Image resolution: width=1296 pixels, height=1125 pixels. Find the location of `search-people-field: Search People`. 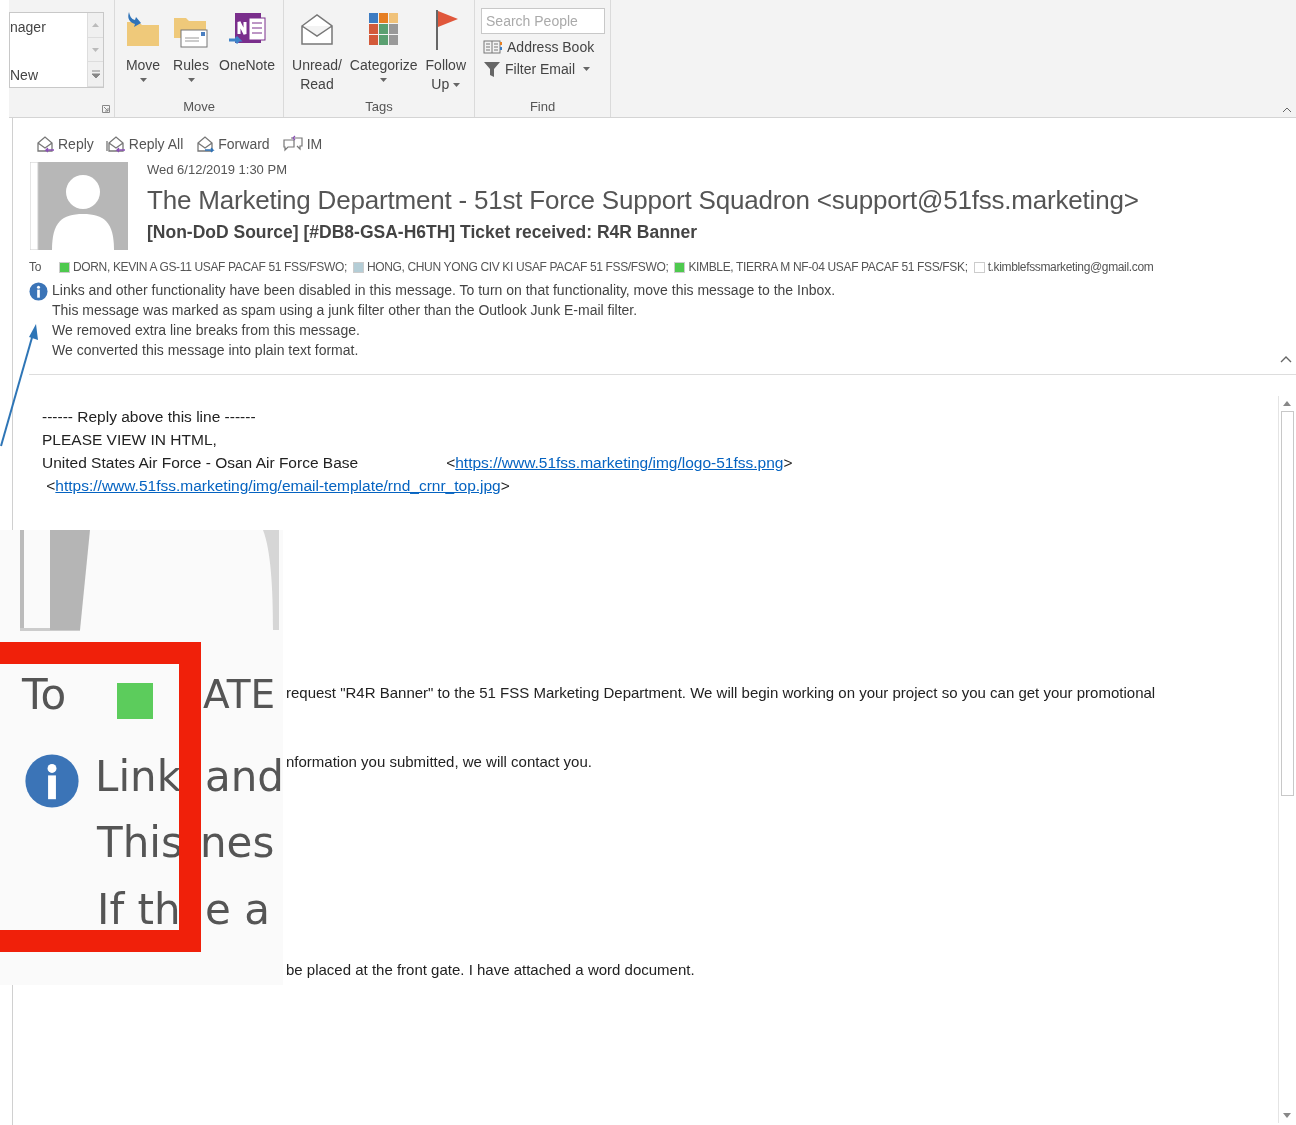

search-people-field: Search People is located at coordinates (543, 21).